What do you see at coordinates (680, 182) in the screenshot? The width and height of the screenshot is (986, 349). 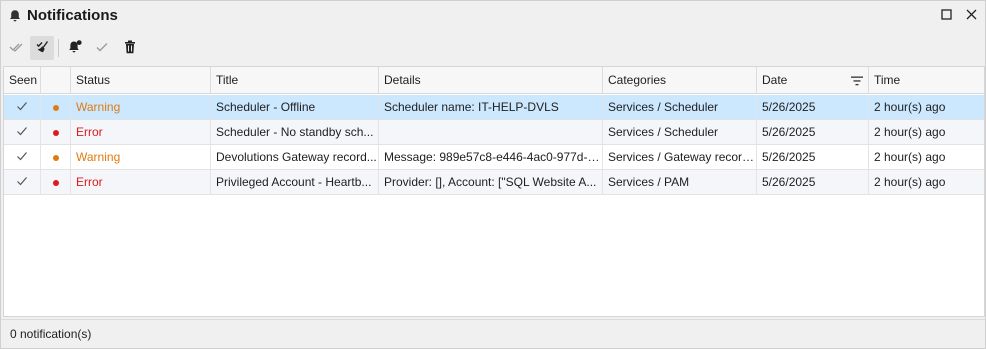 I see `categories-cell: Services / PAM` at bounding box center [680, 182].